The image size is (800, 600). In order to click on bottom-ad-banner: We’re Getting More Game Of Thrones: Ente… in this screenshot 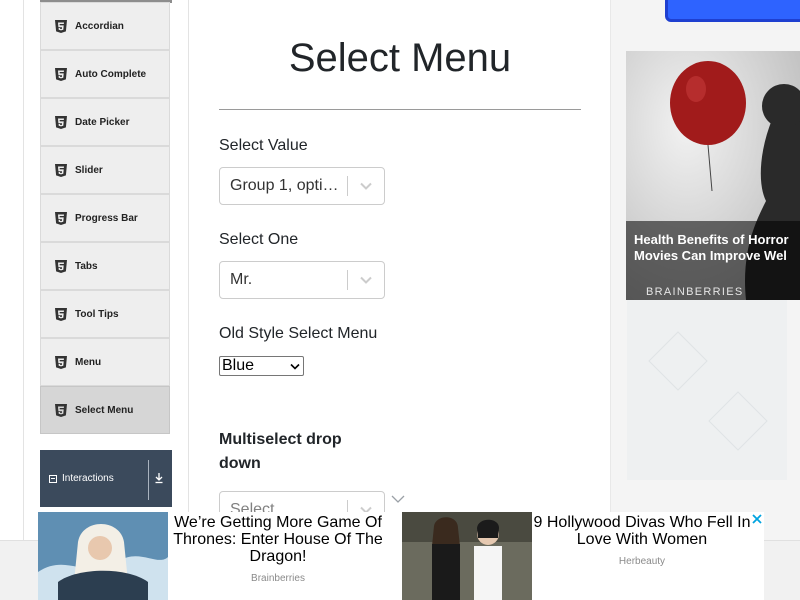, I will do `click(401, 556)`.